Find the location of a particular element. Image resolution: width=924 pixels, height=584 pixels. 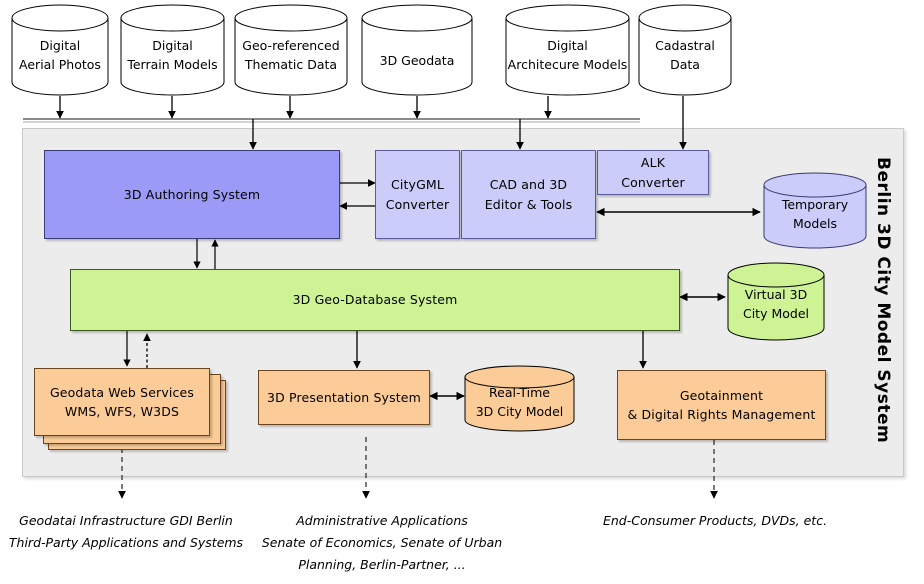

node-cad-and-3d-editor-tools: CAD and 3D Editor & Tools is located at coordinates (528, 194).